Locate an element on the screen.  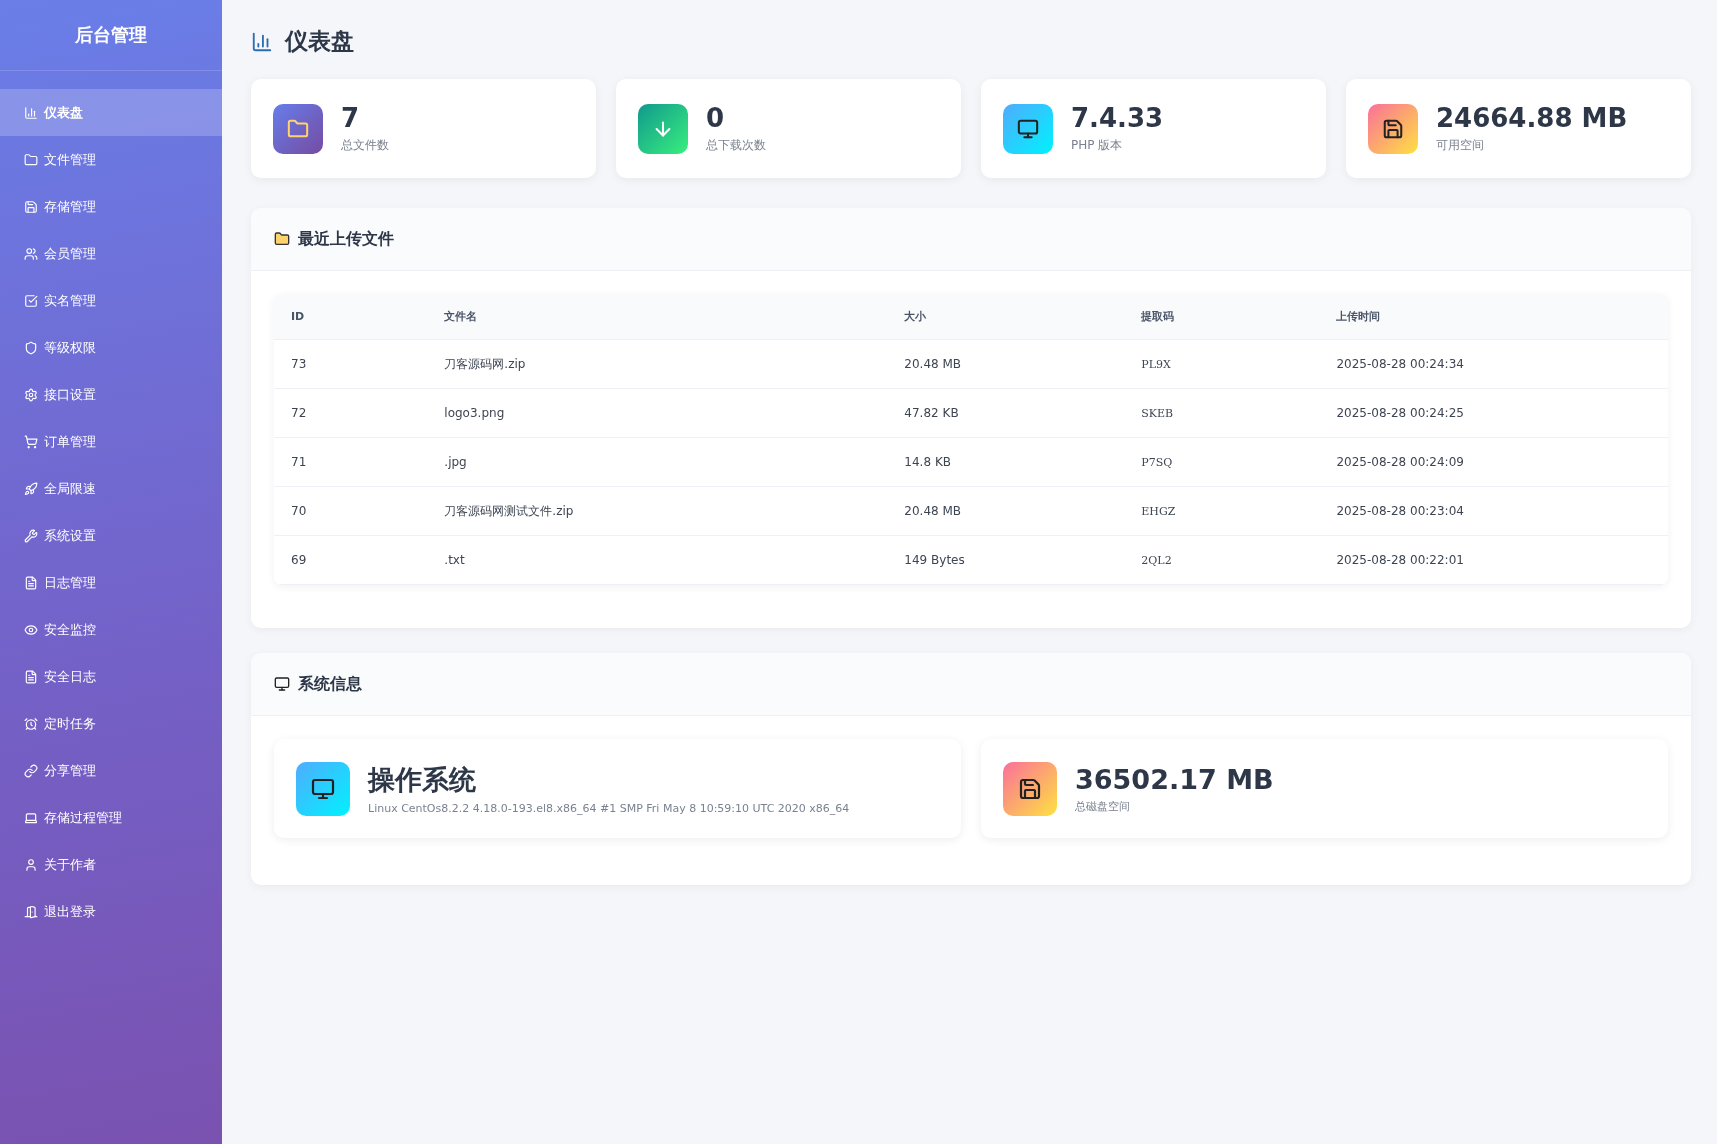
sidebar-item: 安全日志 is located at coordinates (111, 676).